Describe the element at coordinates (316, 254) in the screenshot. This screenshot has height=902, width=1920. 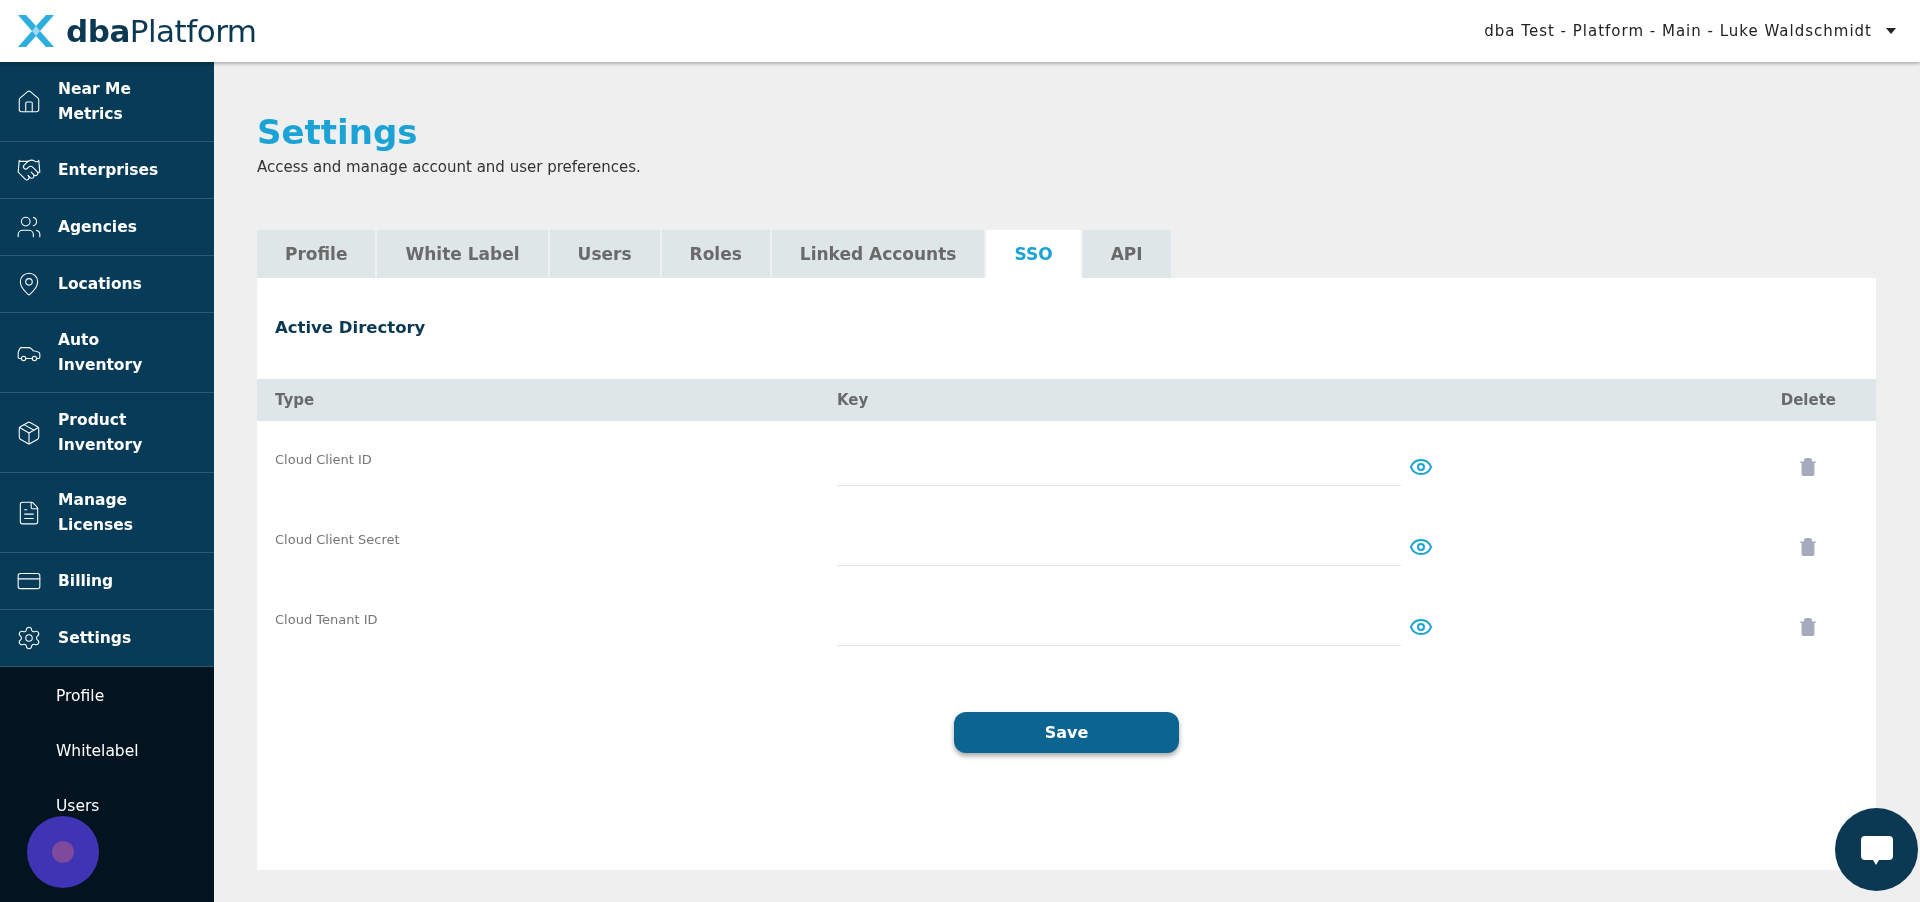
I see `tab: Profile` at that location.